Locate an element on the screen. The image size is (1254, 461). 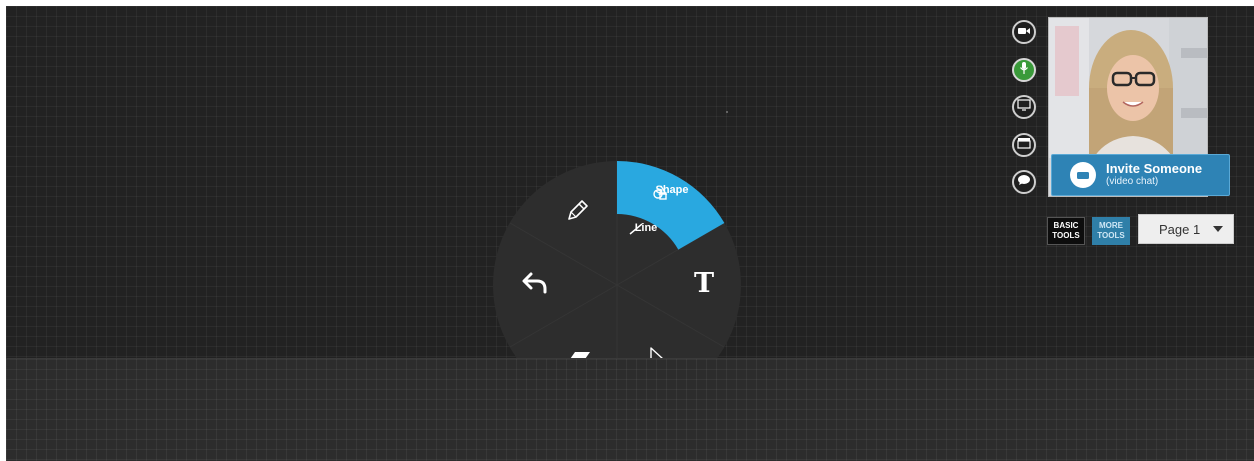
clapperboard-icon is located at coordinates (1024, 145).